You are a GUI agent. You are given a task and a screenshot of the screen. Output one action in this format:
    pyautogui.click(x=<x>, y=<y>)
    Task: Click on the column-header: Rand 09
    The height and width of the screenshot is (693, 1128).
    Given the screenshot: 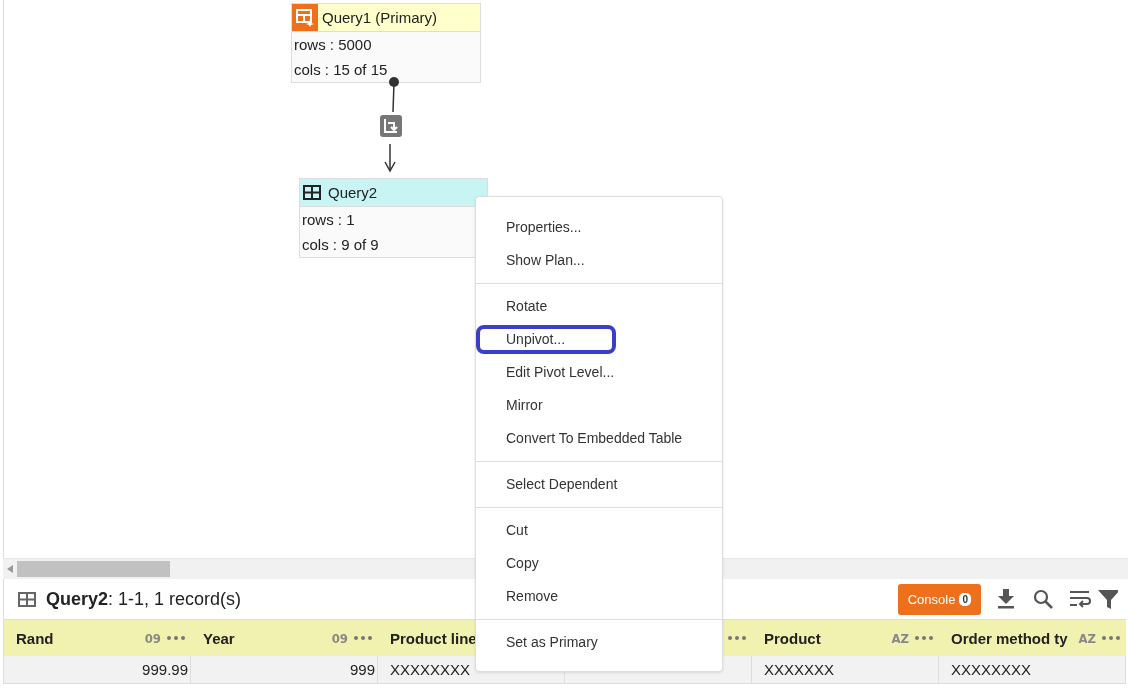 What is the action you would take?
    pyautogui.click(x=97, y=637)
    